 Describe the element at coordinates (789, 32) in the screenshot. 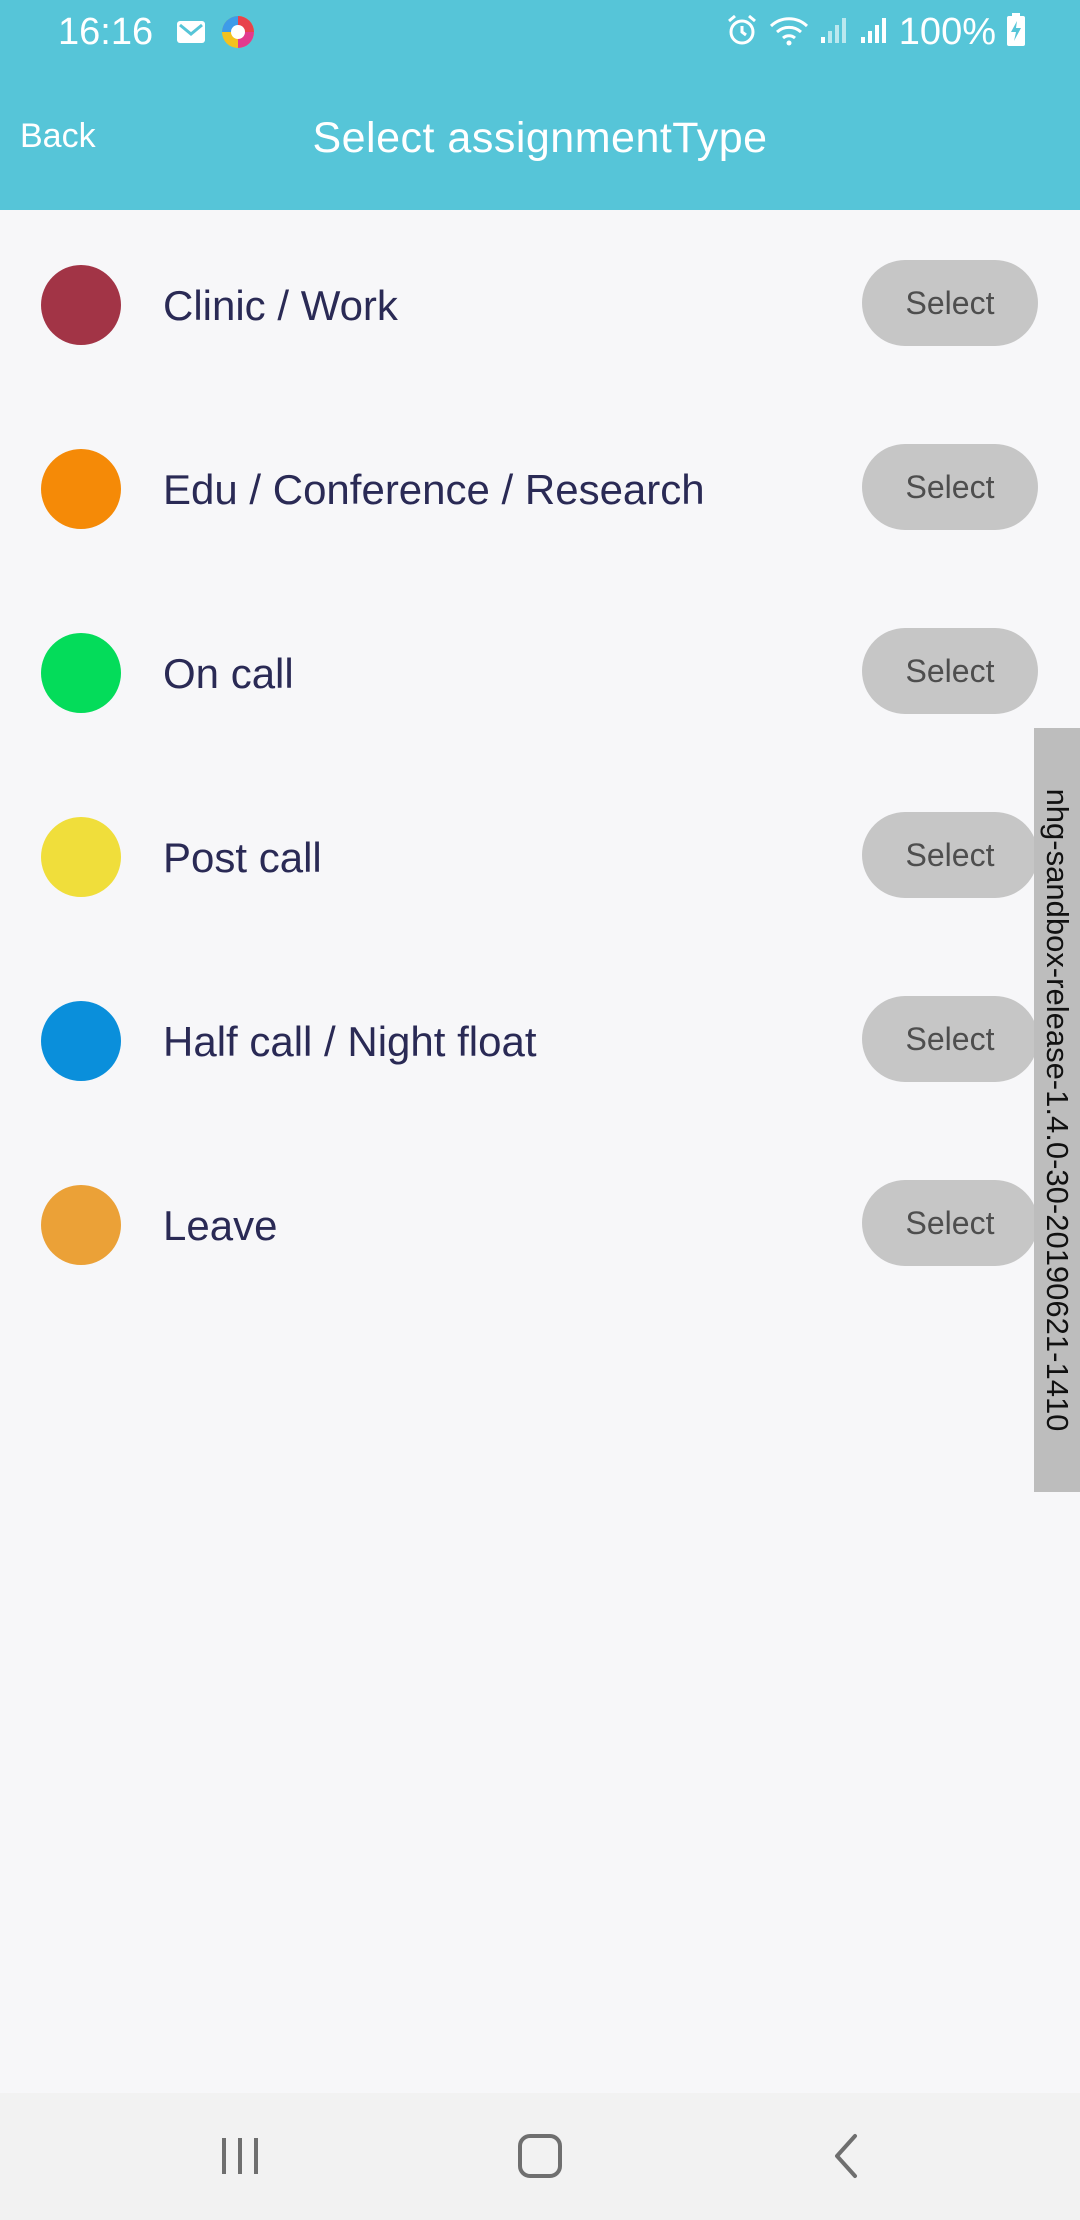

I see `wifi-icon` at that location.